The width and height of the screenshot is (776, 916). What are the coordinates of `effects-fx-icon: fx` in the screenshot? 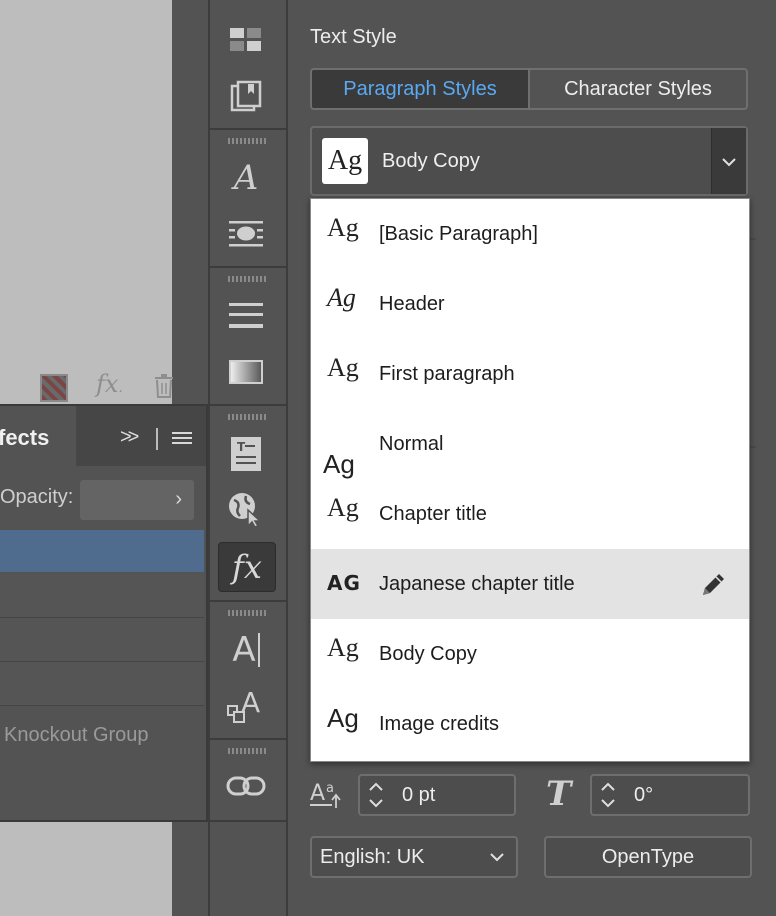 It's located at (247, 567).